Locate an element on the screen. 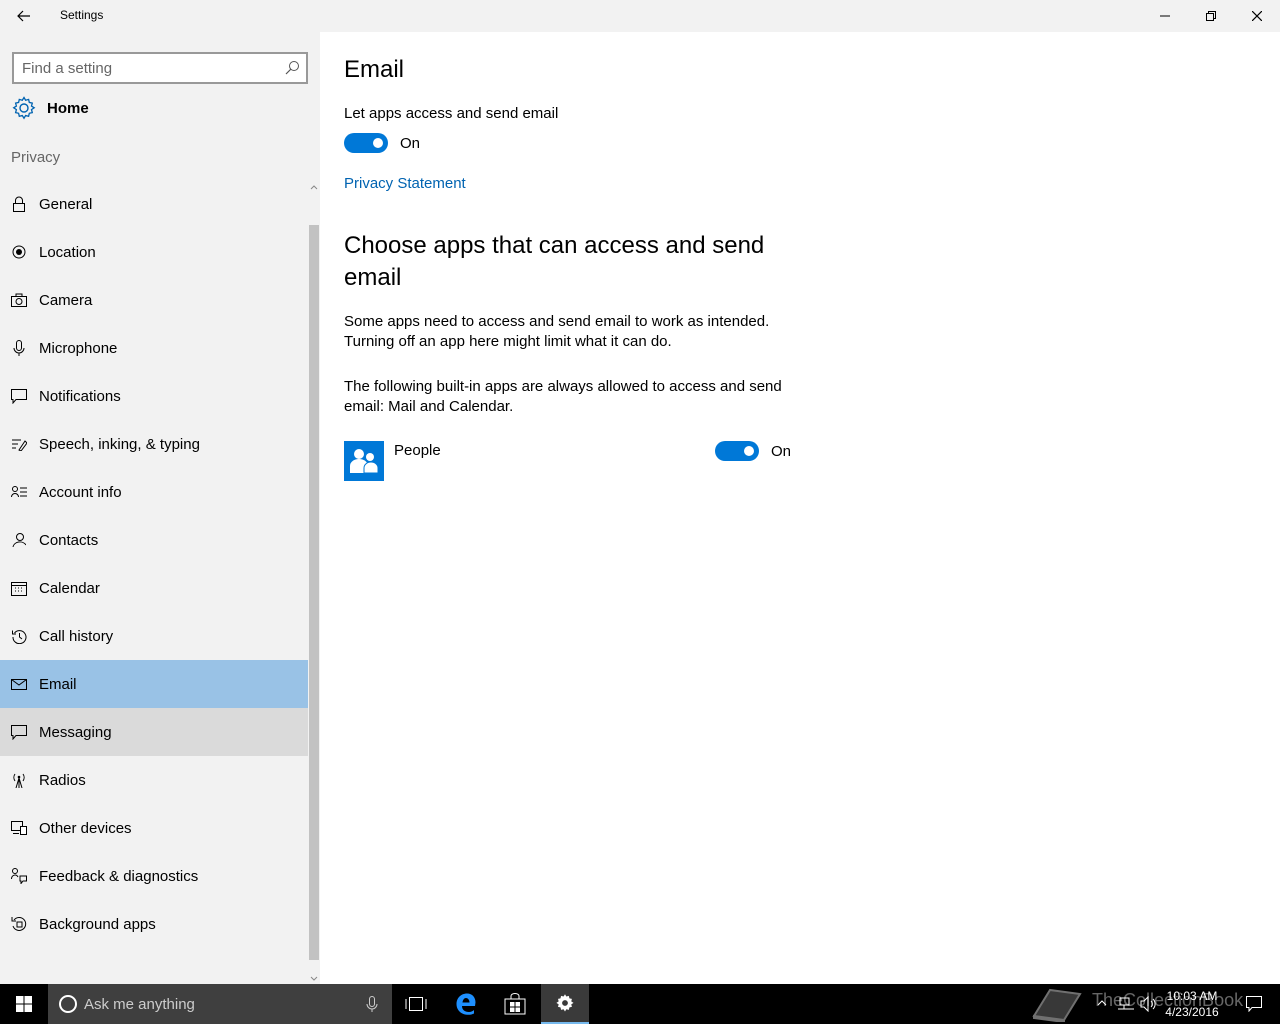 This screenshot has height=1024, width=1280. email-access-toggle-state: On is located at coordinates (410, 143).